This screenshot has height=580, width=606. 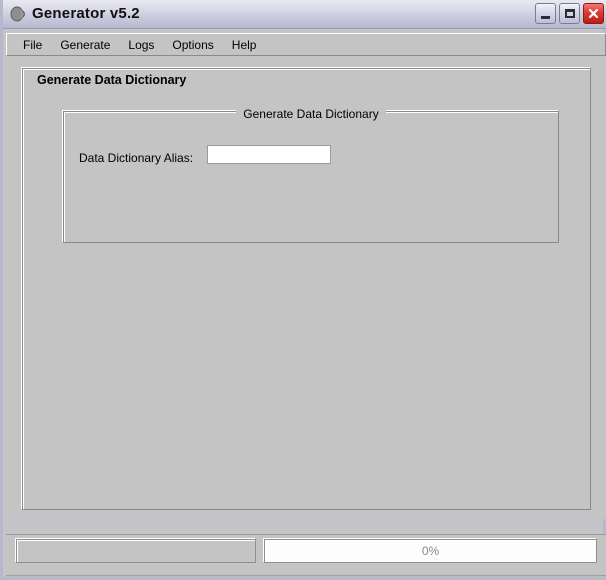 What do you see at coordinates (85, 45) in the screenshot?
I see `menu-item-generate: Generate` at bounding box center [85, 45].